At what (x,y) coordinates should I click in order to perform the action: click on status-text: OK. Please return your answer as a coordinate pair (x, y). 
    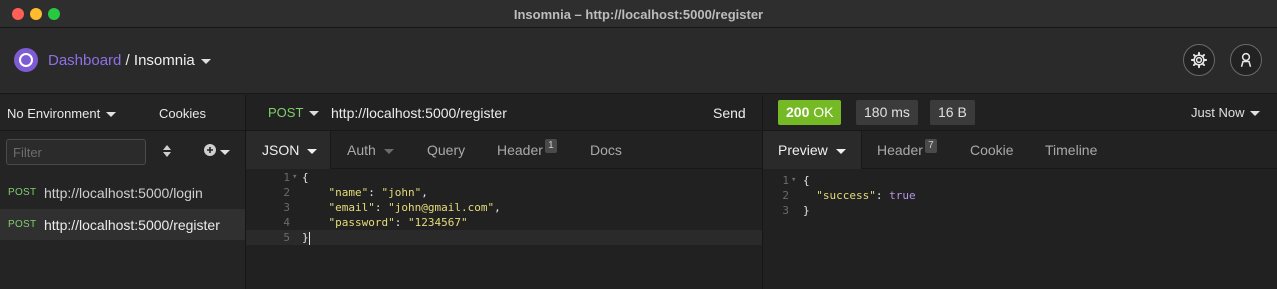
    Looking at the image, I should click on (823, 112).